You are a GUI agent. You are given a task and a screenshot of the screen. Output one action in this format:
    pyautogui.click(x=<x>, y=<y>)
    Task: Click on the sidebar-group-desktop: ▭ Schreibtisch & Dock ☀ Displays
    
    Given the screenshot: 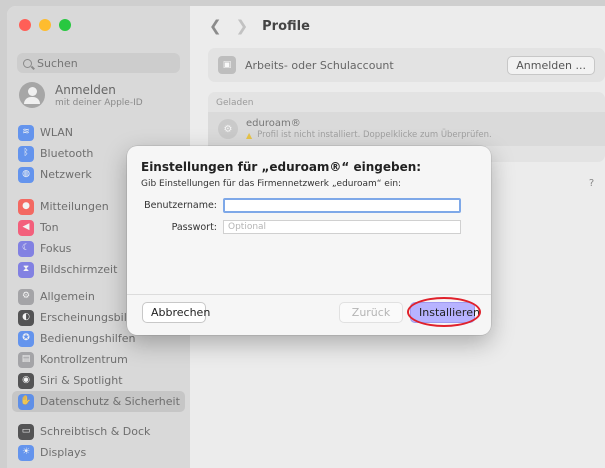 What is the action you would take?
    pyautogui.click(x=98, y=442)
    